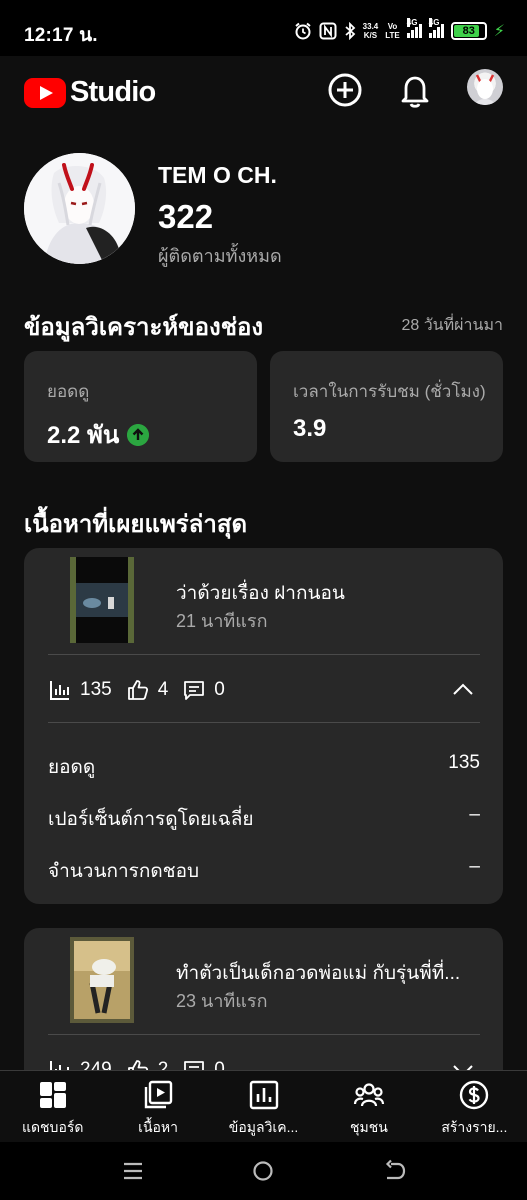  Describe the element at coordinates (369, 1095) in the screenshot. I see `community-icon` at that location.